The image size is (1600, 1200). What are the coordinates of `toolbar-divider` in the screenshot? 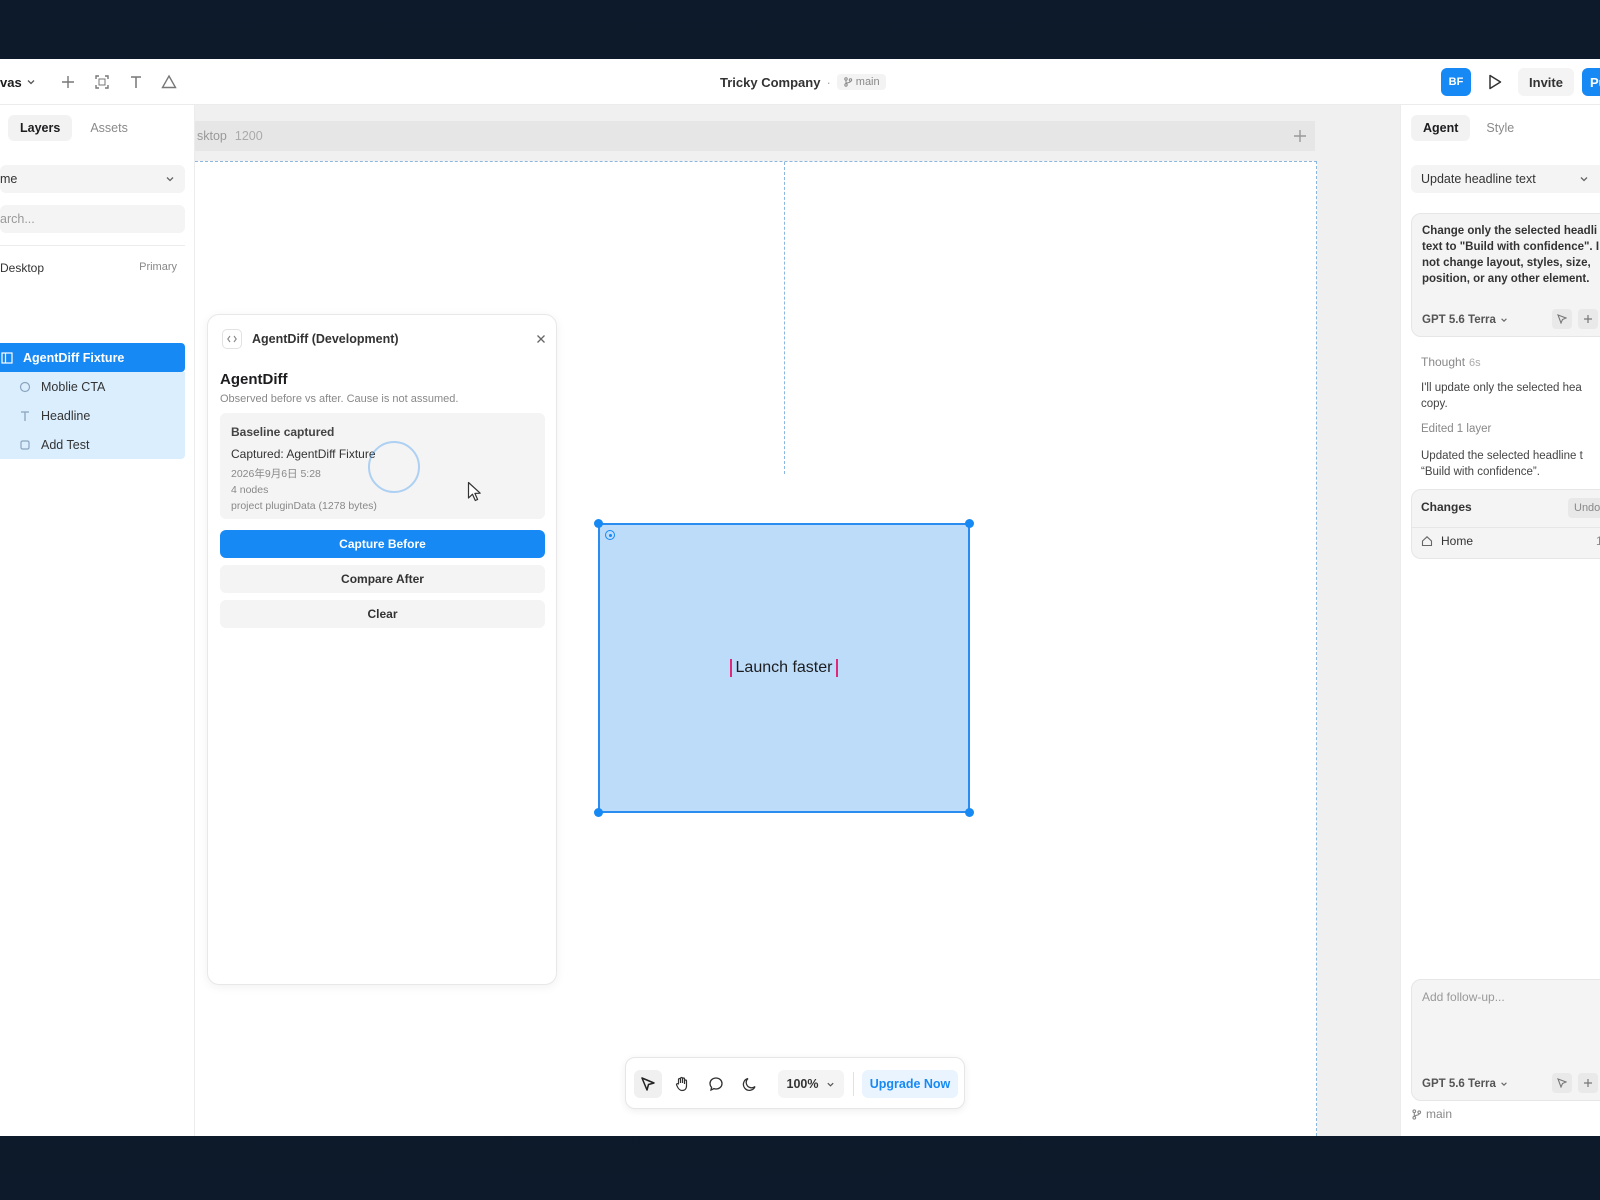 It's located at (853, 1084).